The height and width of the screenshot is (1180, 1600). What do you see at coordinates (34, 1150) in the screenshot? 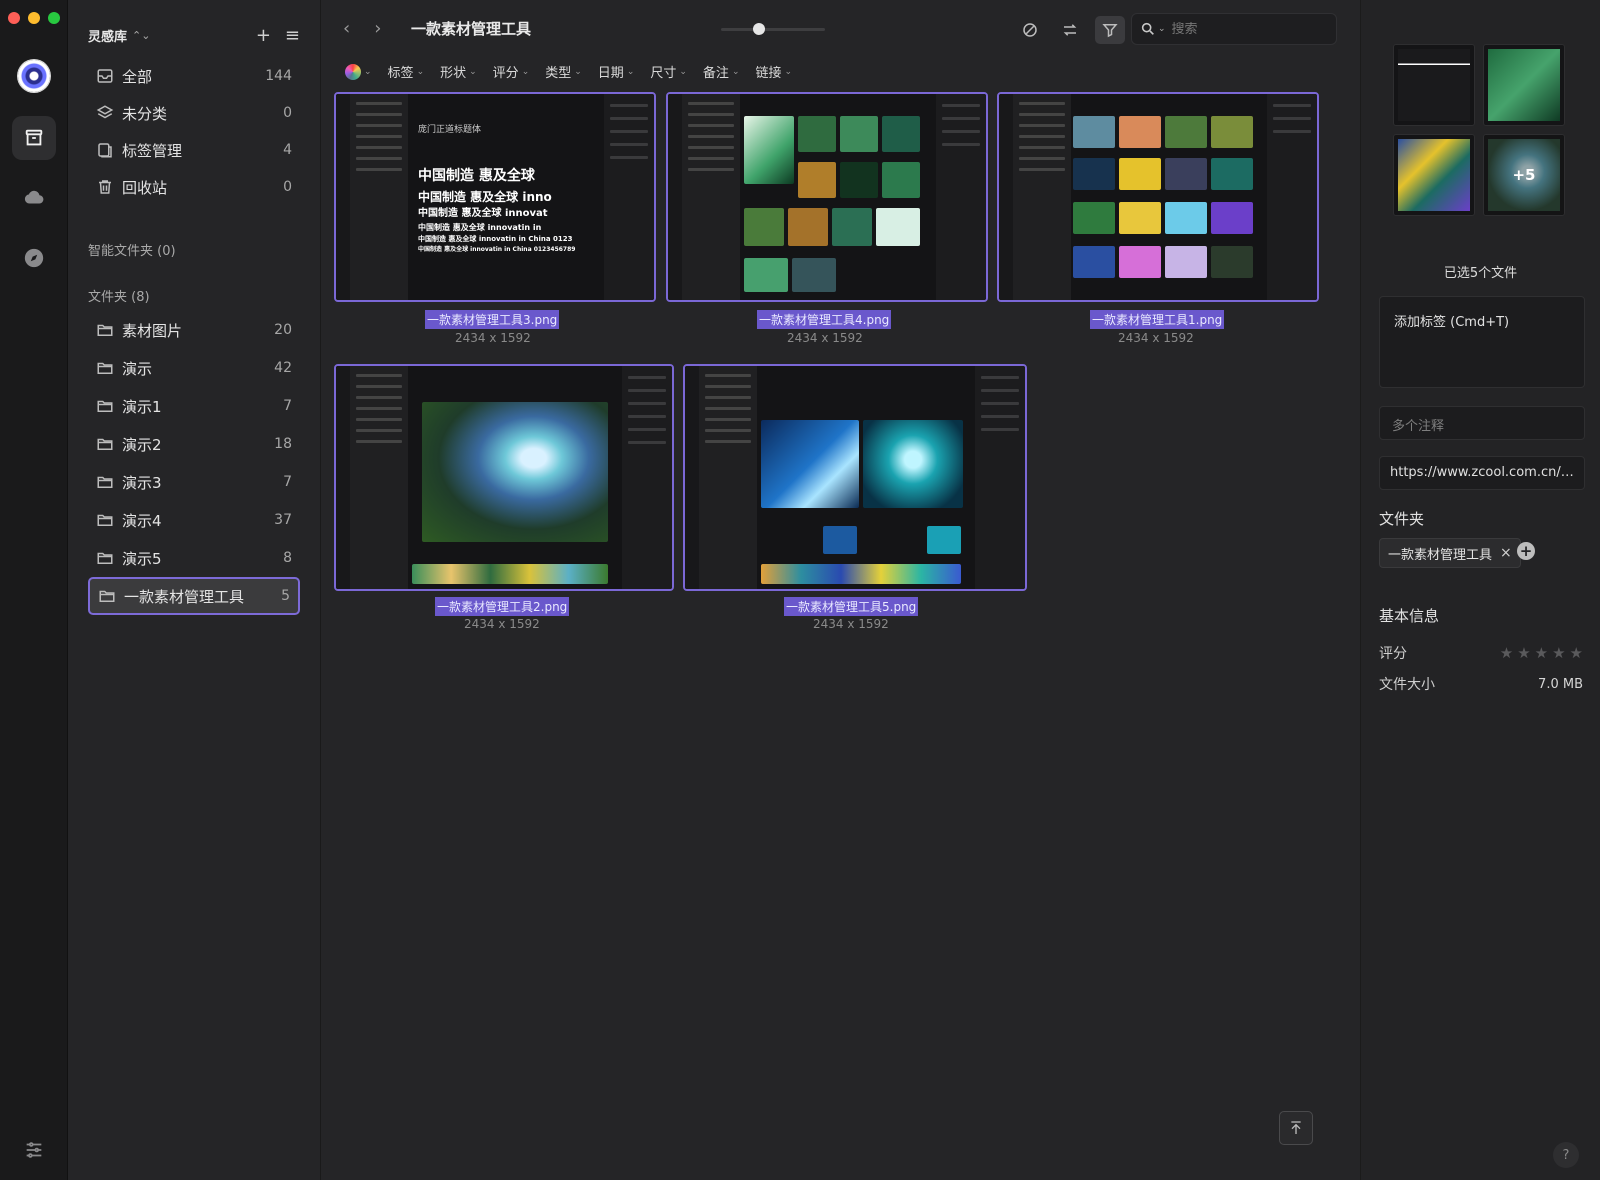
I see `preferences-rail-button` at bounding box center [34, 1150].